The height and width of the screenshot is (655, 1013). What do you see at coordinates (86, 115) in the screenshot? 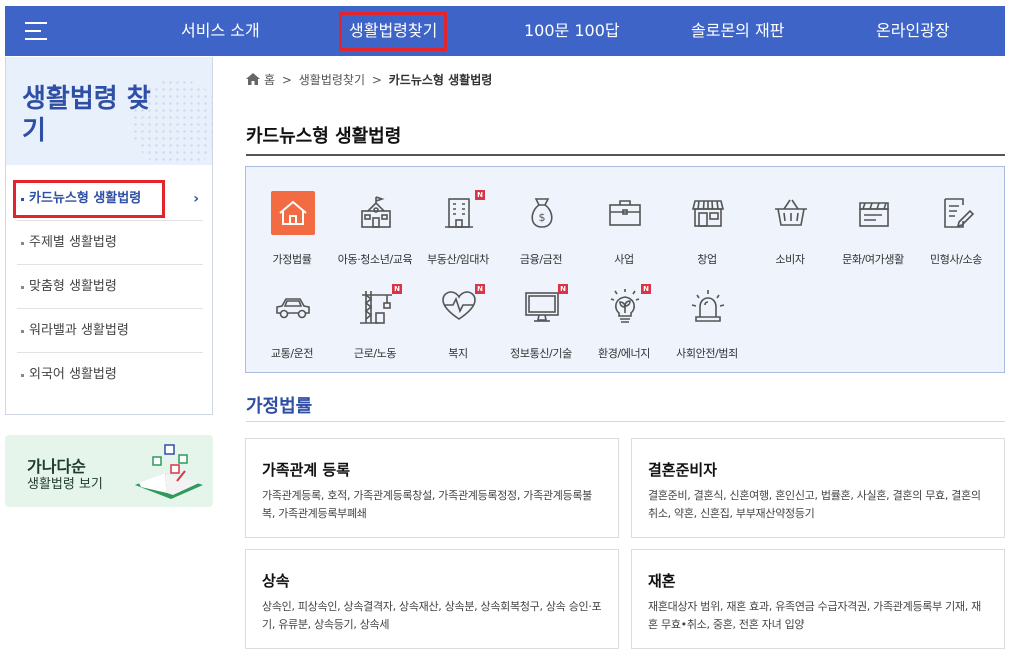
I see `sidebar-title: 생활법령 찾기` at bounding box center [86, 115].